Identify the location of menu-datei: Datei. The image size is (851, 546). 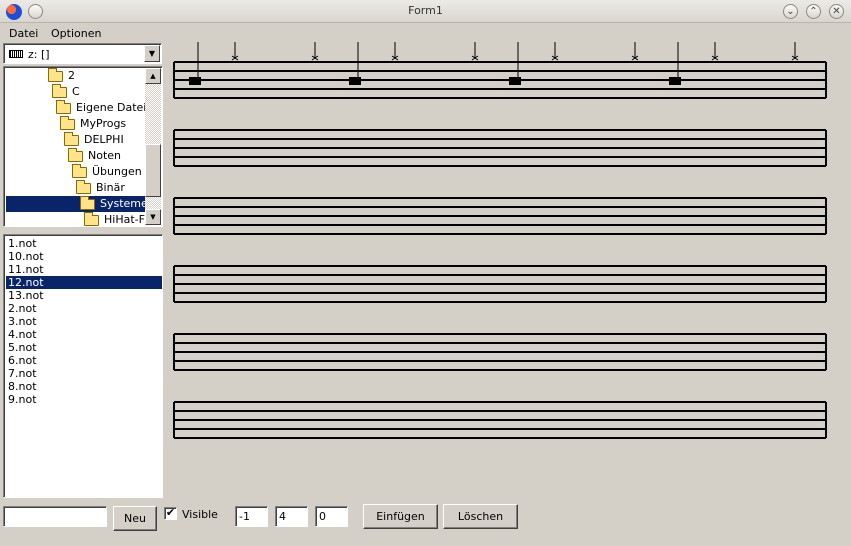
(23, 33).